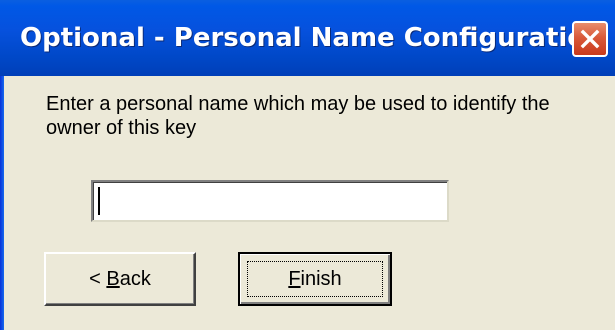  I want to click on back-button-prefix: <, so click(98, 278).